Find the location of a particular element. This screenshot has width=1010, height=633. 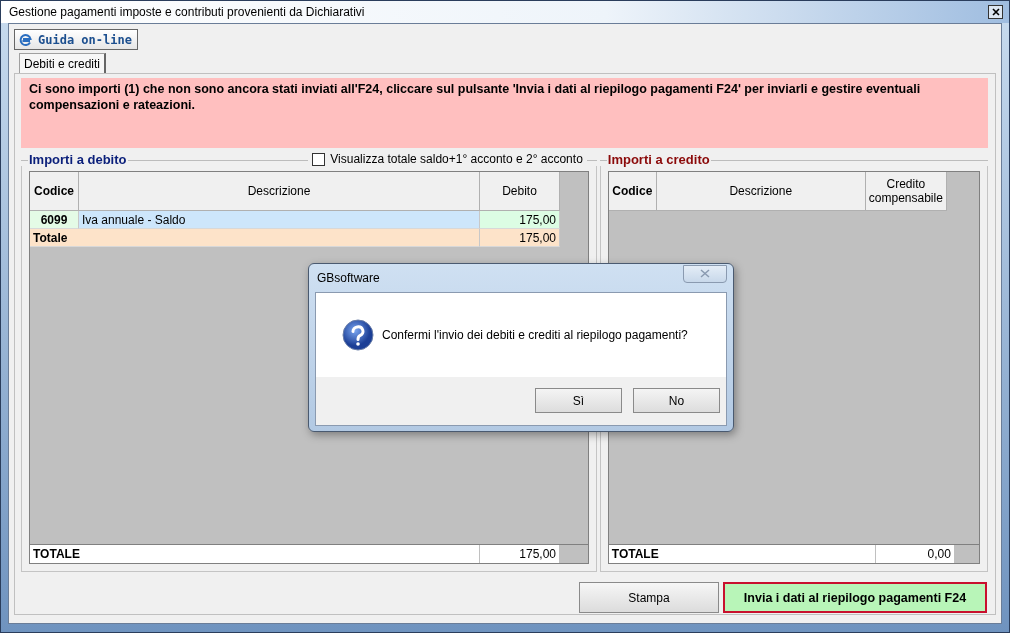

guide-button: Guida on-line is located at coordinates (76, 39).